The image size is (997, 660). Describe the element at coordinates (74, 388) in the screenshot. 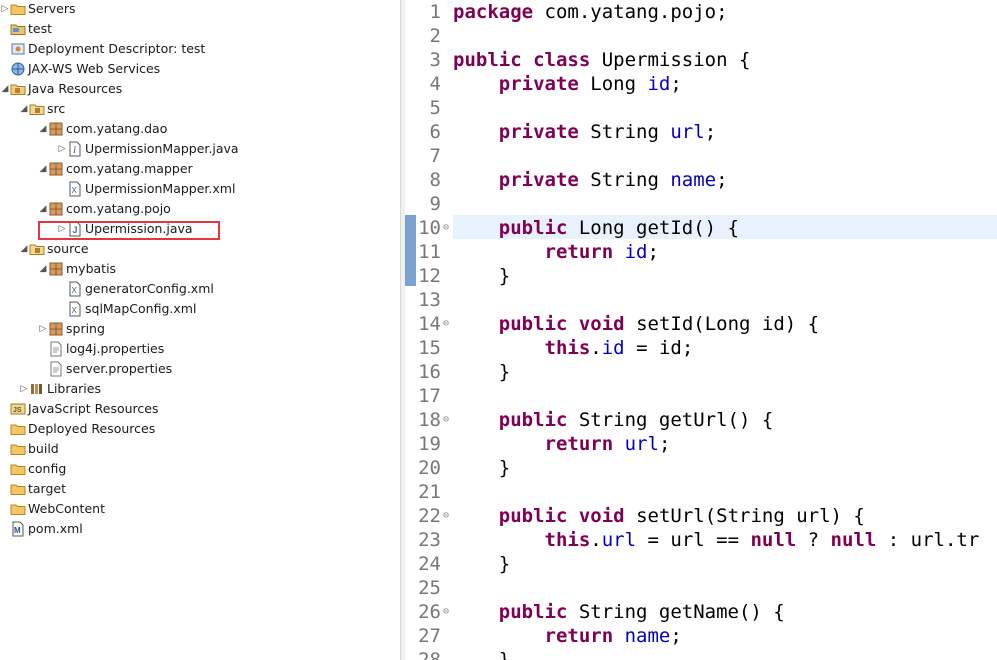

I see `explorer-item-label: Libraries` at that location.